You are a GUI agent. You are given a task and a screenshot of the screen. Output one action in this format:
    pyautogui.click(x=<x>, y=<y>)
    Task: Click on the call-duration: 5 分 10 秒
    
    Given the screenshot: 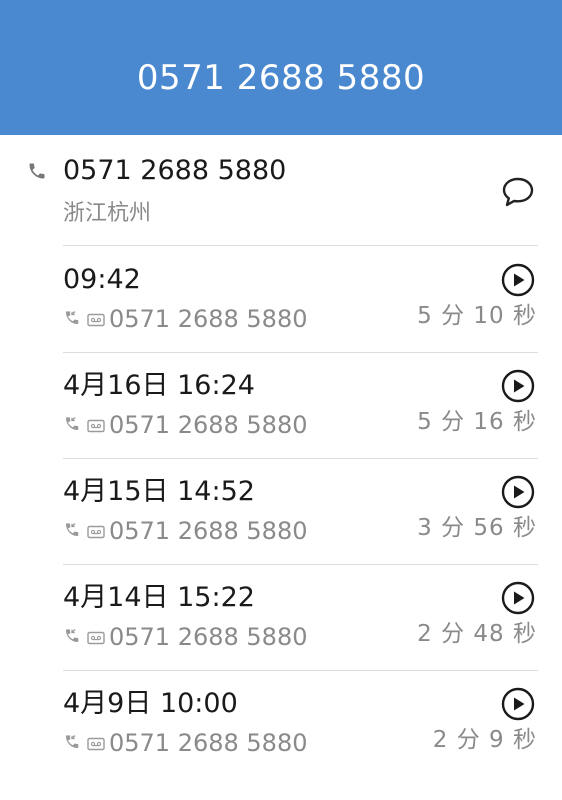 What is the action you would take?
    pyautogui.click(x=477, y=316)
    